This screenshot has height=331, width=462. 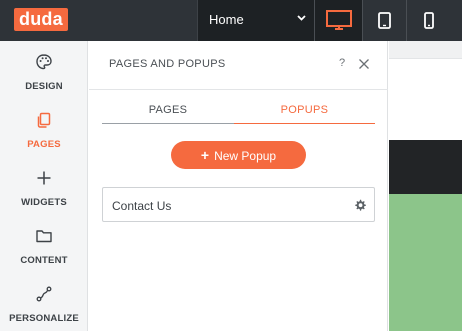 I want to click on duda-logo: duda, so click(x=41, y=19).